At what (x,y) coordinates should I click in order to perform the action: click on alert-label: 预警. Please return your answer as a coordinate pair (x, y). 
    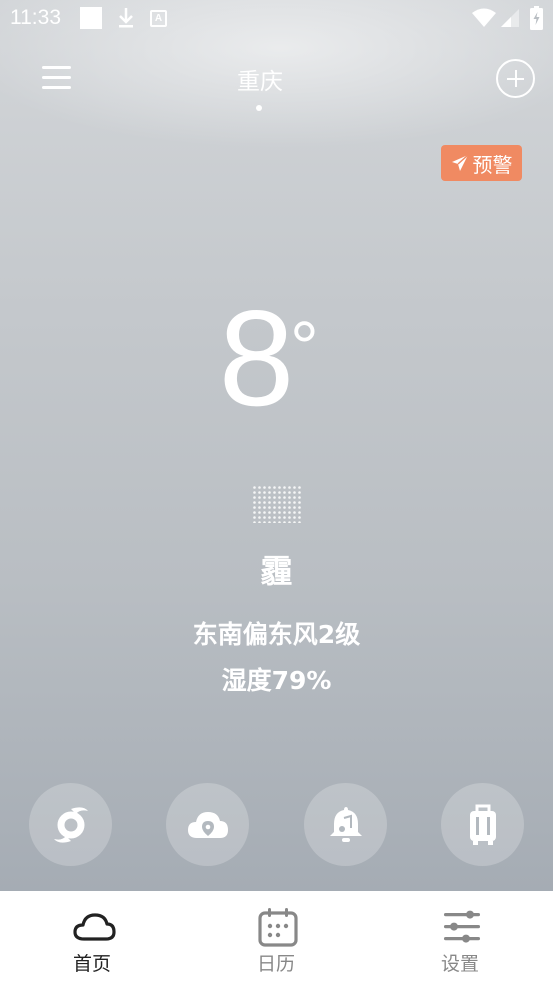
    Looking at the image, I should click on (492, 164).